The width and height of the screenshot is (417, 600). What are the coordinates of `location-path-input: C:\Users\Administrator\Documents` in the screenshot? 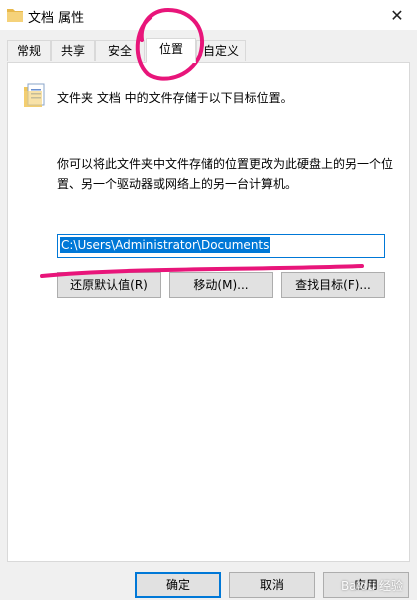 It's located at (221, 246).